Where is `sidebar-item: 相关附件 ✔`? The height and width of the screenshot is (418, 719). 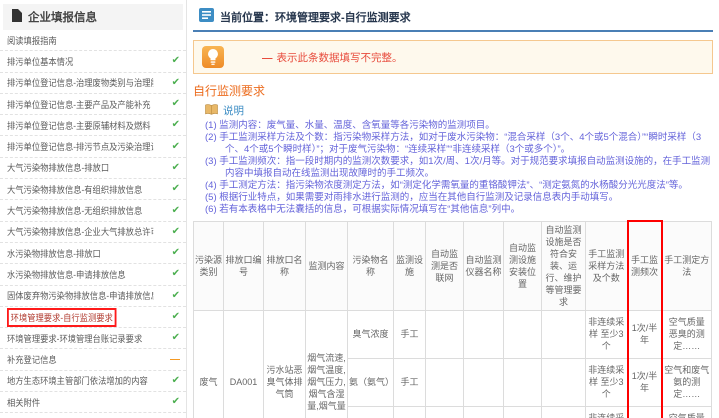 sidebar-item: 相关附件 ✔ is located at coordinates (93, 403).